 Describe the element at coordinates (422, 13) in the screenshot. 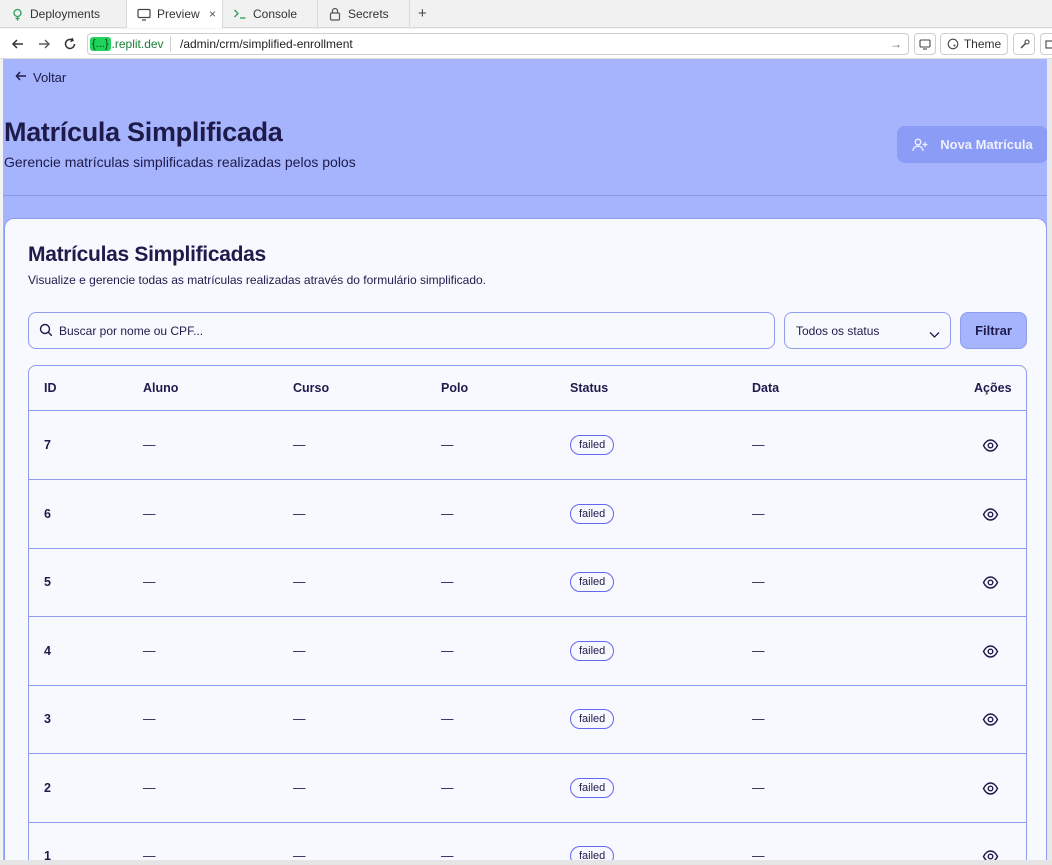

I see `new-tab-button: +` at that location.